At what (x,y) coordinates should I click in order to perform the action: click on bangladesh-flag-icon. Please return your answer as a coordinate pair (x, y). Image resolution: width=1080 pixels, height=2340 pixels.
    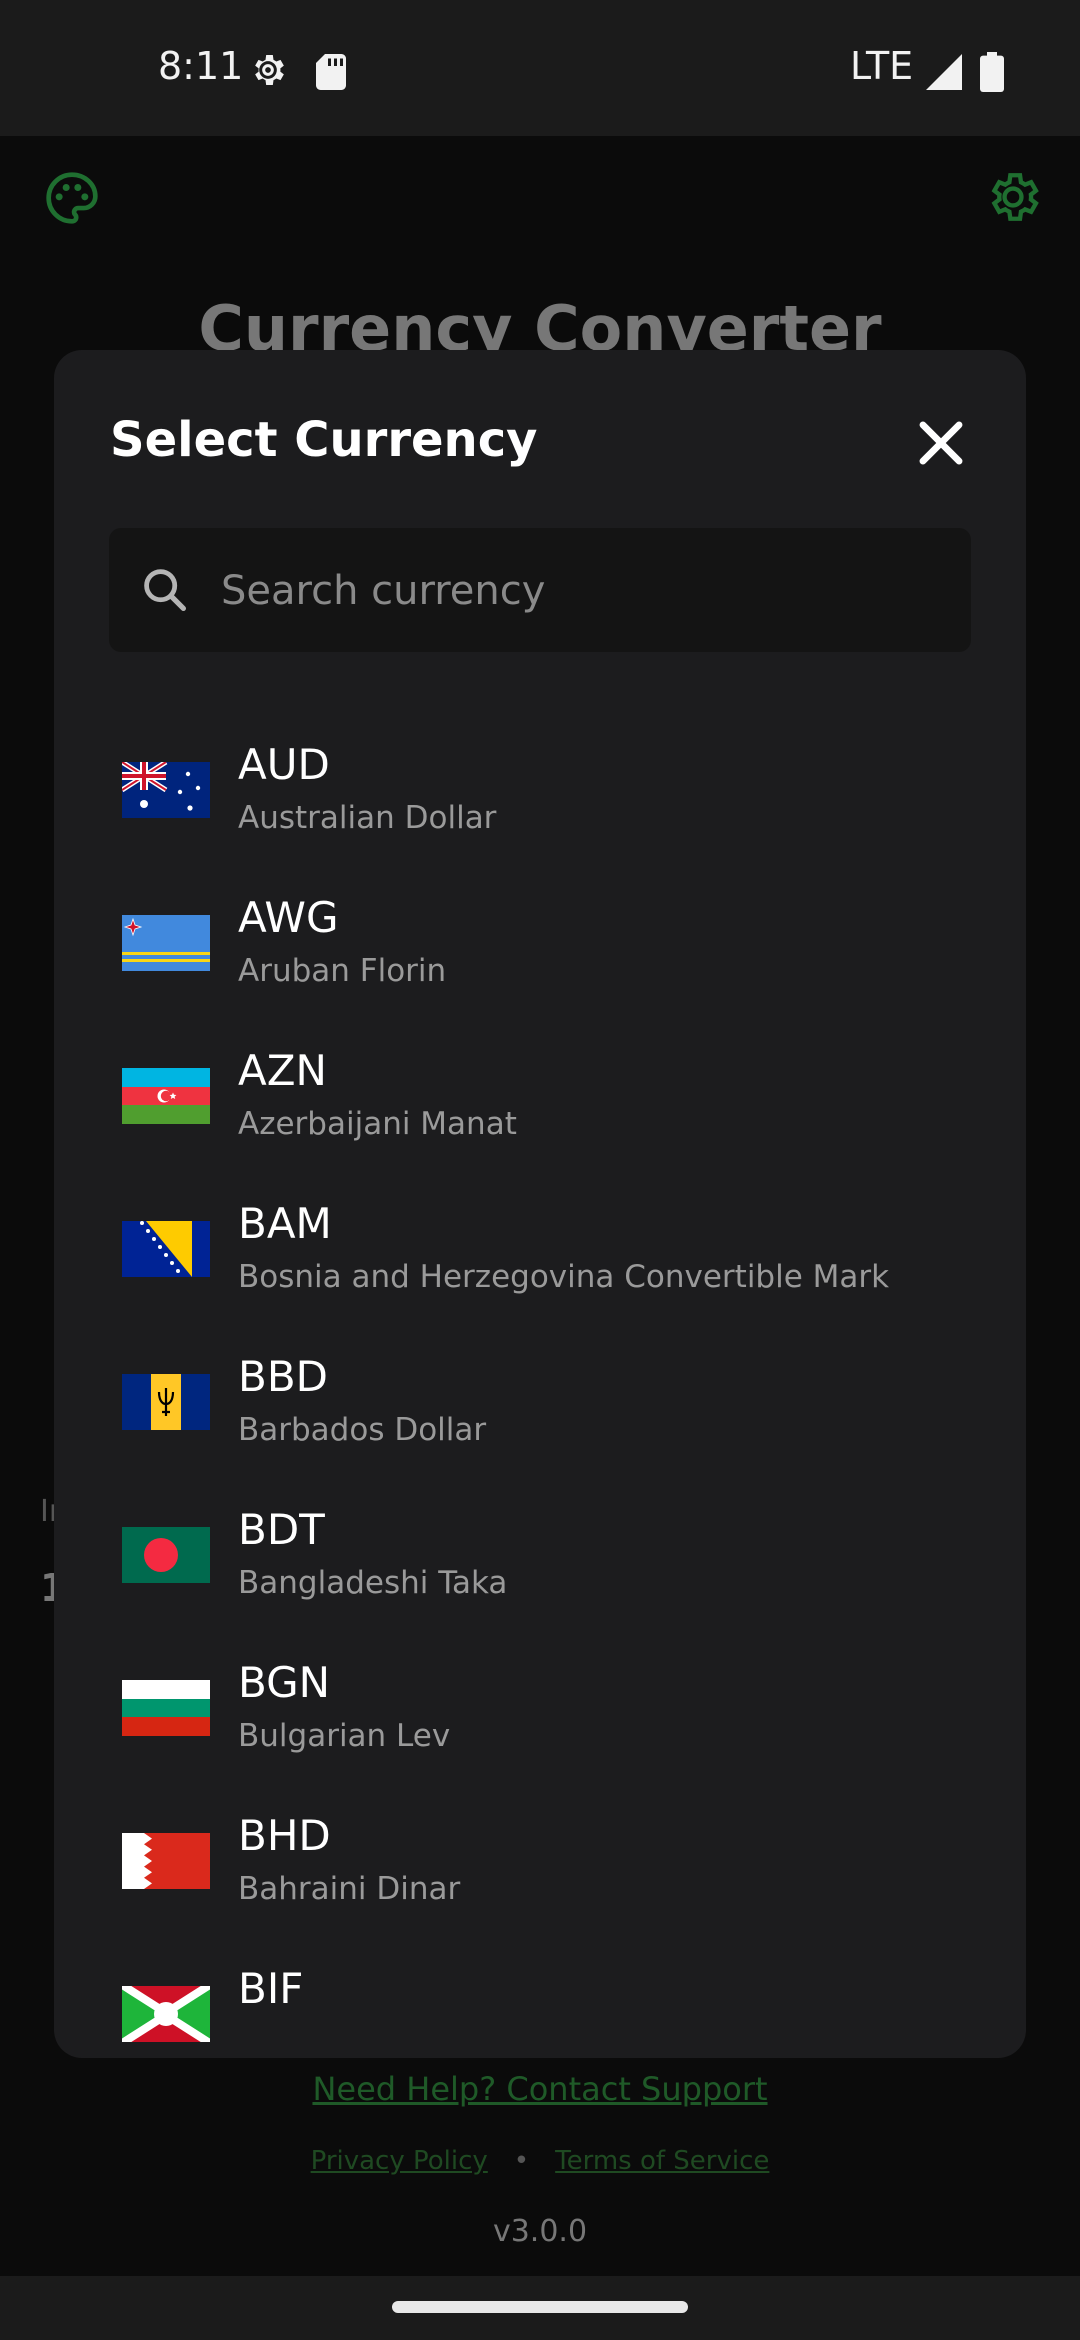
    Looking at the image, I should click on (166, 1555).